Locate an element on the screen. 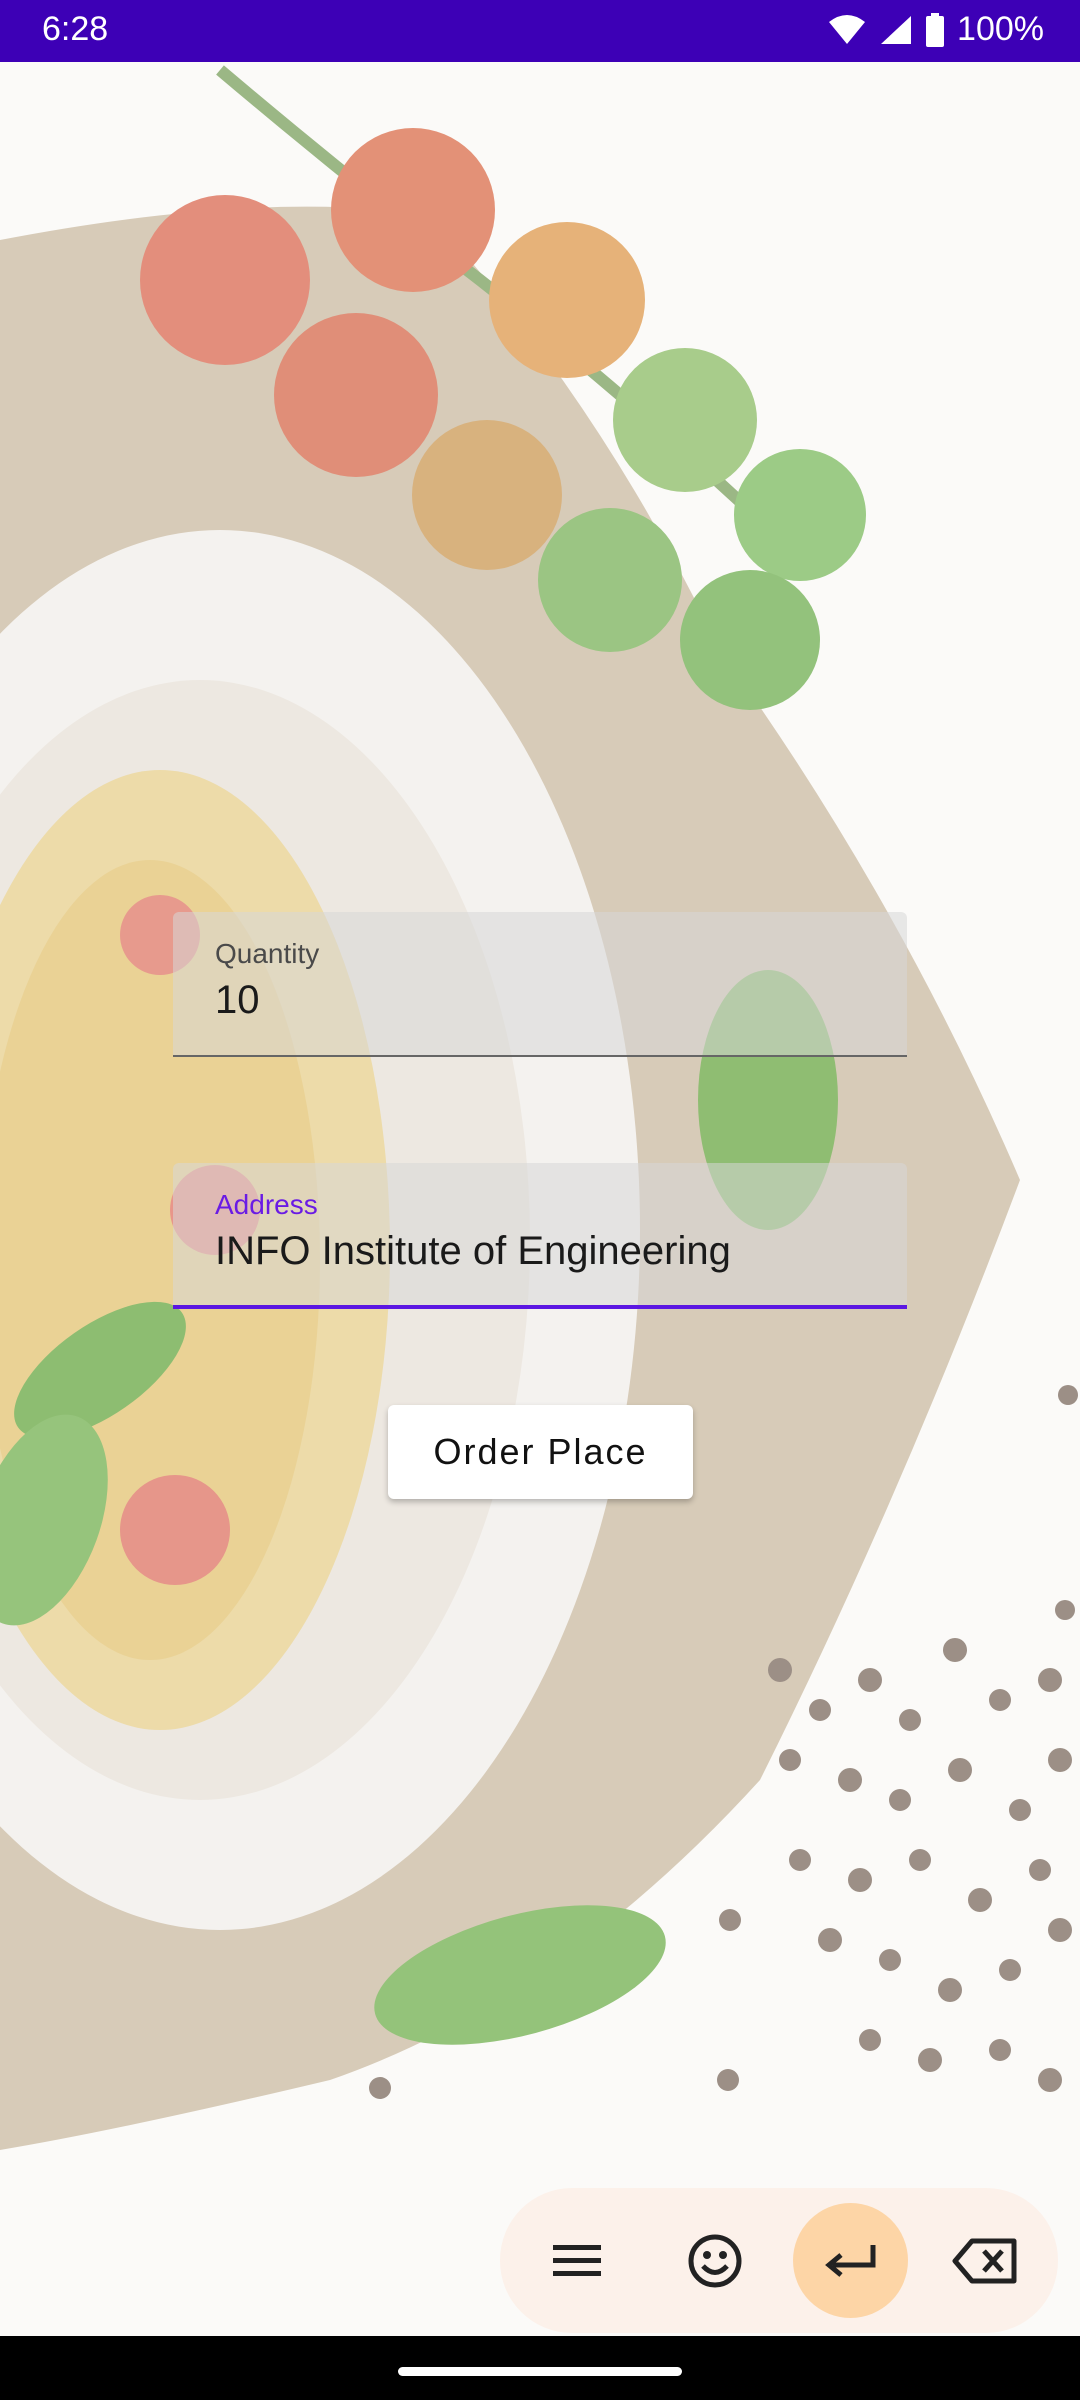  quantity-underline is located at coordinates (540, 1056).